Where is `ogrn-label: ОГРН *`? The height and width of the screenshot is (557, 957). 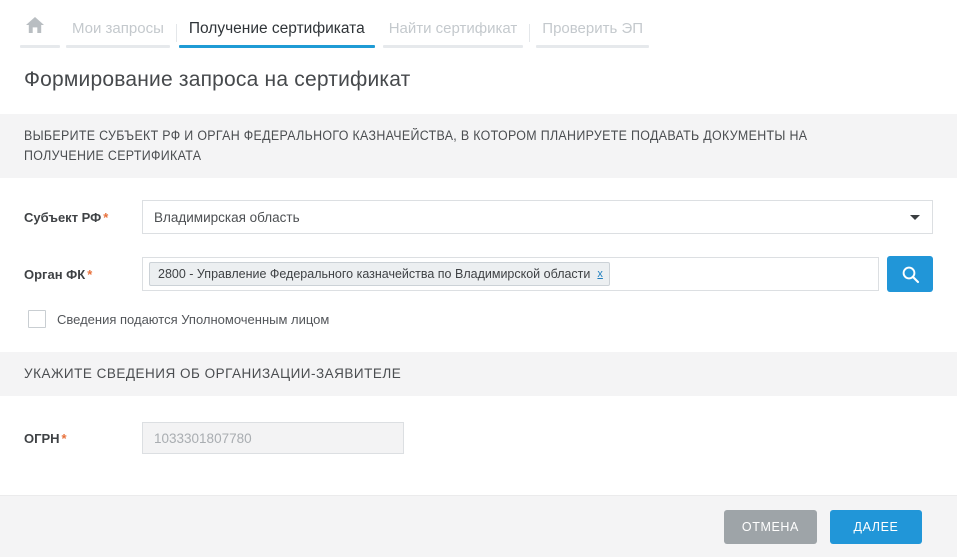 ogrn-label: ОГРН * is located at coordinates (83, 438).